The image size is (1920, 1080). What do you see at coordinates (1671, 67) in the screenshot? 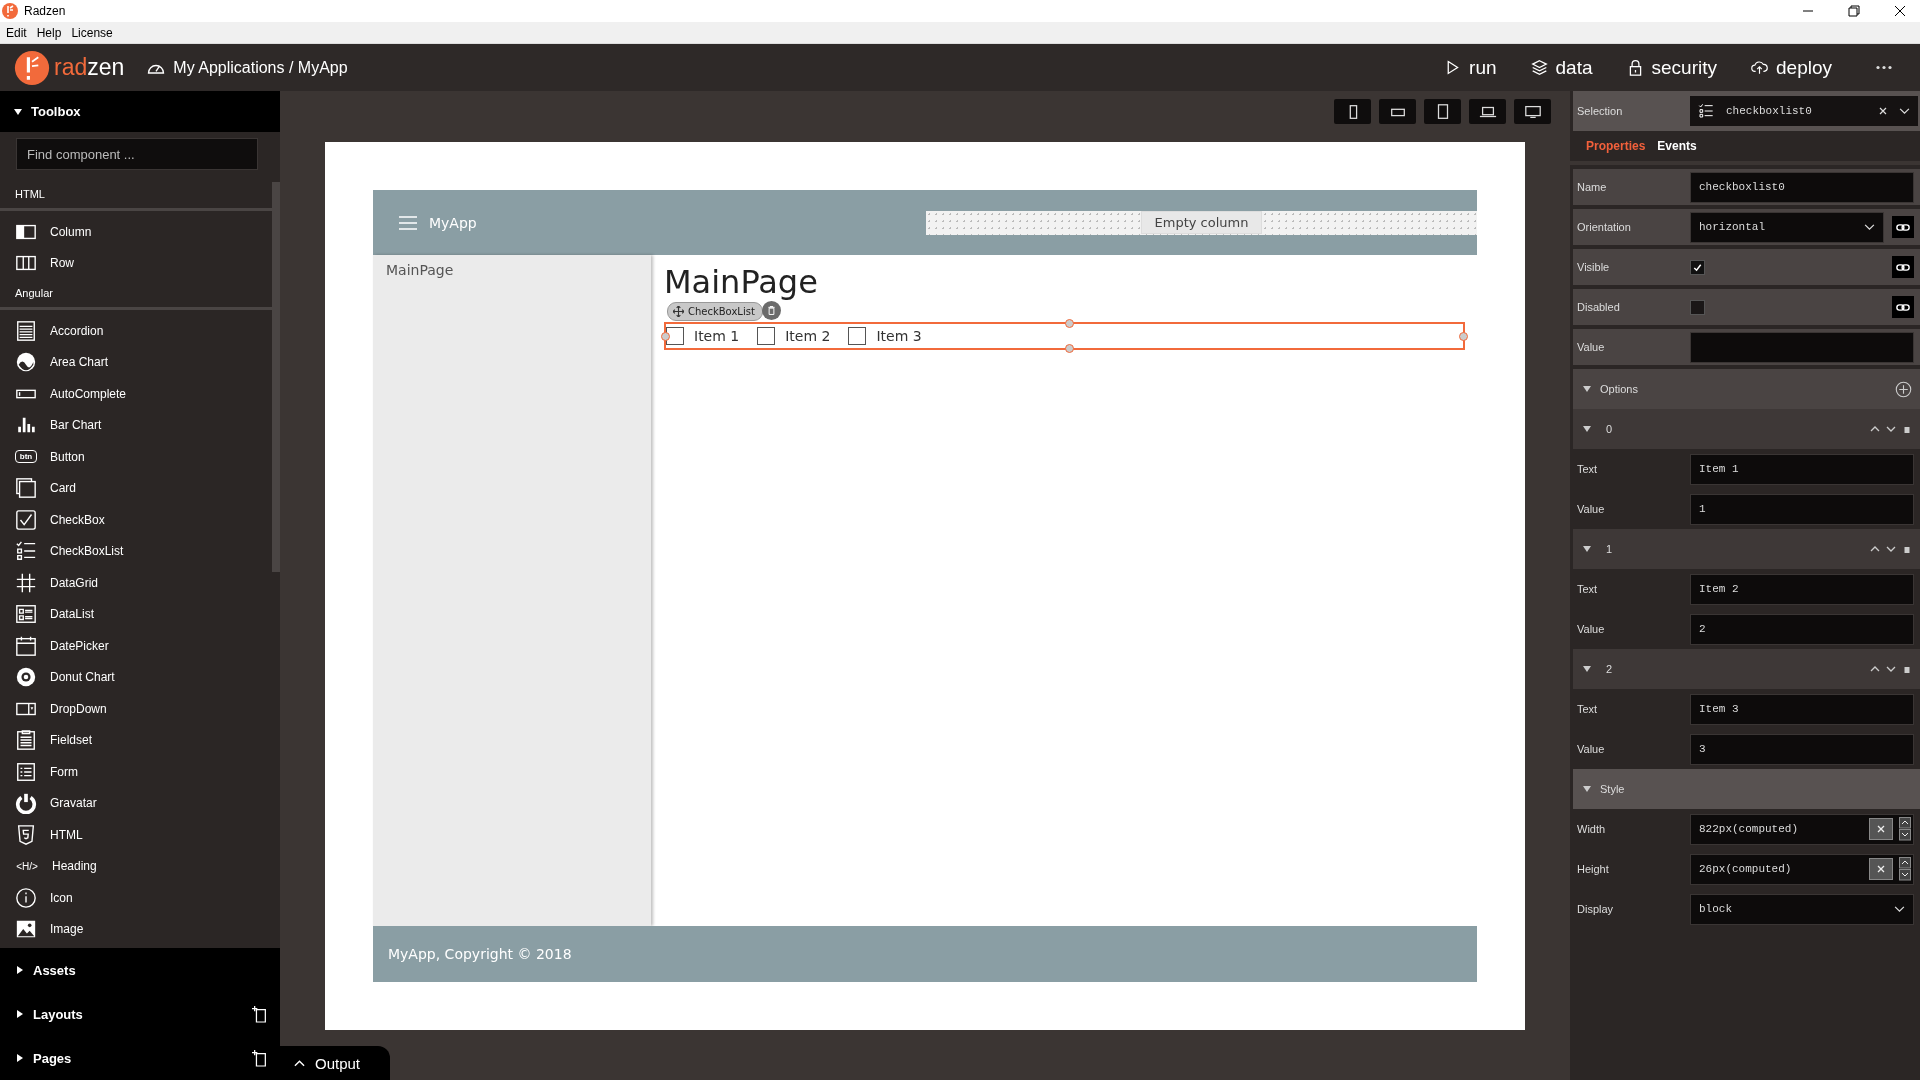
I see `toolbar-button: security` at bounding box center [1671, 67].